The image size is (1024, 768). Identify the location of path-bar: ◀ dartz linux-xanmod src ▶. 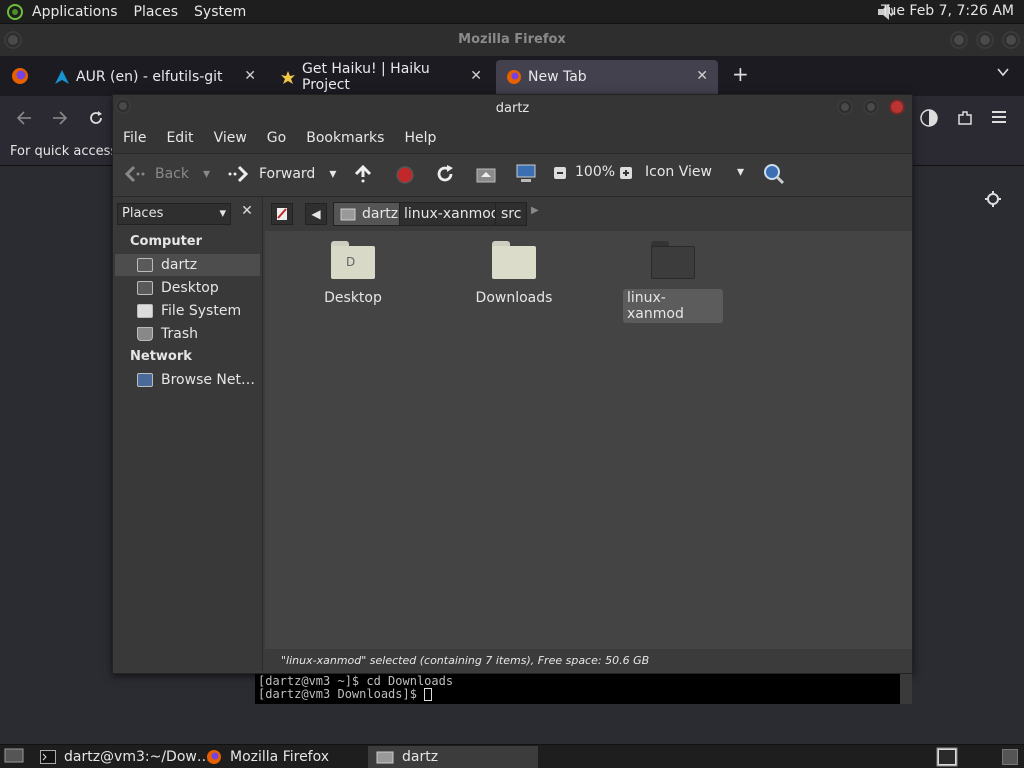
(588, 214).